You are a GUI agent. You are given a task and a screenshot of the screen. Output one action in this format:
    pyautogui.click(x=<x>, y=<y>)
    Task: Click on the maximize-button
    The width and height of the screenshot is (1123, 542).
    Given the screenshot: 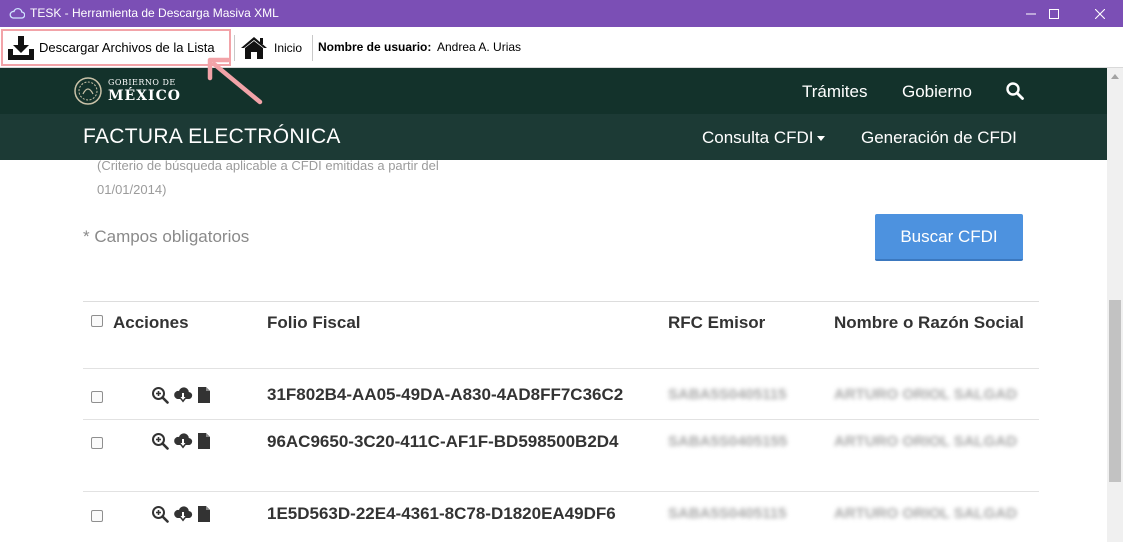 What is the action you would take?
    pyautogui.click(x=1054, y=13)
    